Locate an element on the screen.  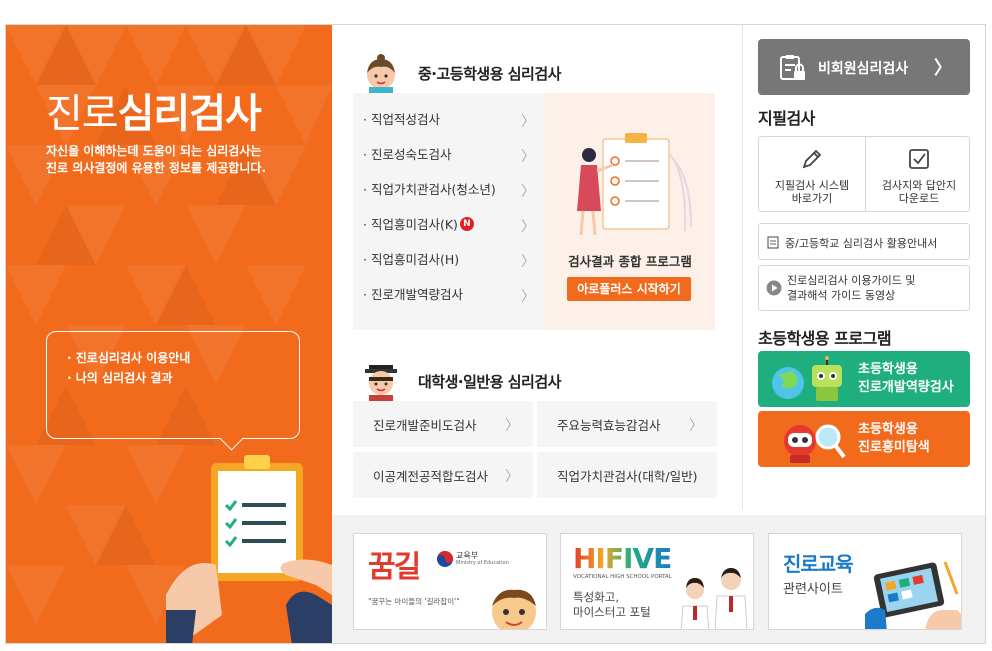
graduate-avatar-icon is located at coordinates (381, 383).